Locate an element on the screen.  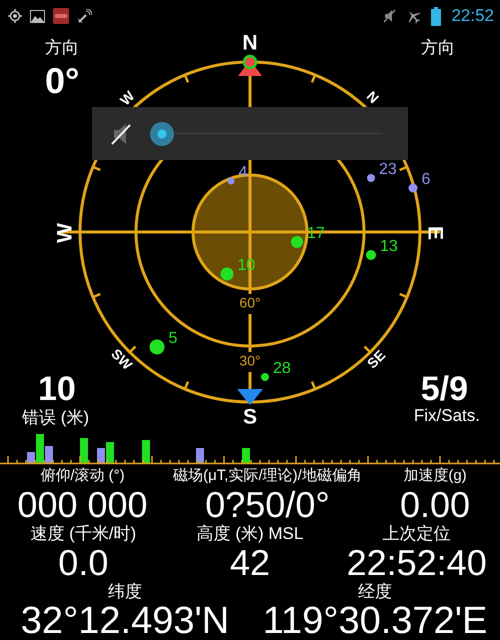
accuracy-label: 错误 (米) is located at coordinates (56, 418).